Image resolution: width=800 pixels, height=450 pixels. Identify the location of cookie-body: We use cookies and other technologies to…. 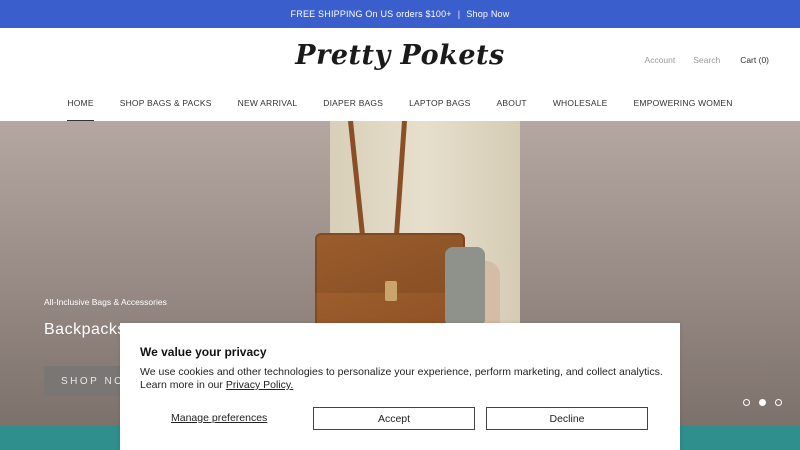
(401, 378).